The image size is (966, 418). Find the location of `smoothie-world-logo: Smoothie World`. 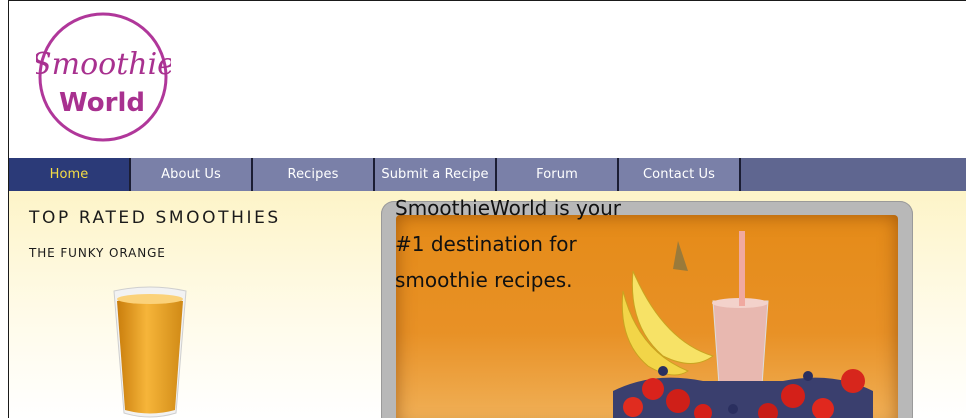

smoothie-world-logo: Smoothie World is located at coordinates (103, 77).